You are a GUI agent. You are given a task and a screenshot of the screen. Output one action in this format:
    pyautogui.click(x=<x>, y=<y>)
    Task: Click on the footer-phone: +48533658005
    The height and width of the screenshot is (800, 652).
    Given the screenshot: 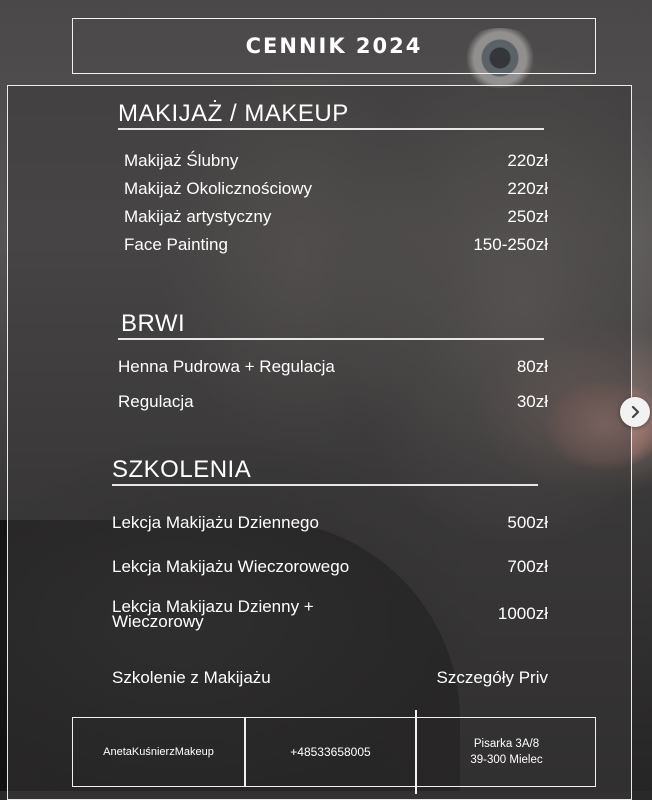 What is the action you would take?
    pyautogui.click(x=330, y=752)
    